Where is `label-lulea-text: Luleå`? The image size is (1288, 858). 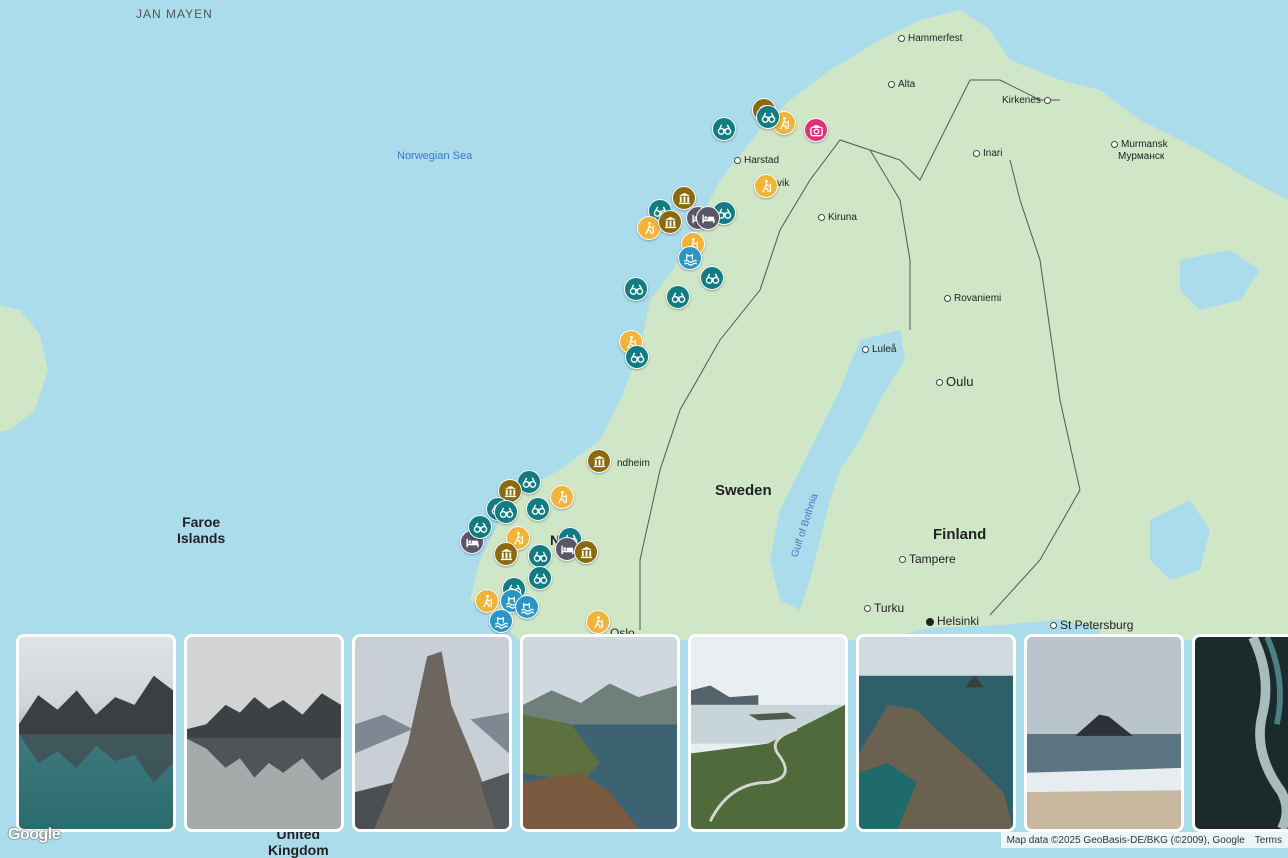
label-lulea-text: Luleå is located at coordinates (884, 349).